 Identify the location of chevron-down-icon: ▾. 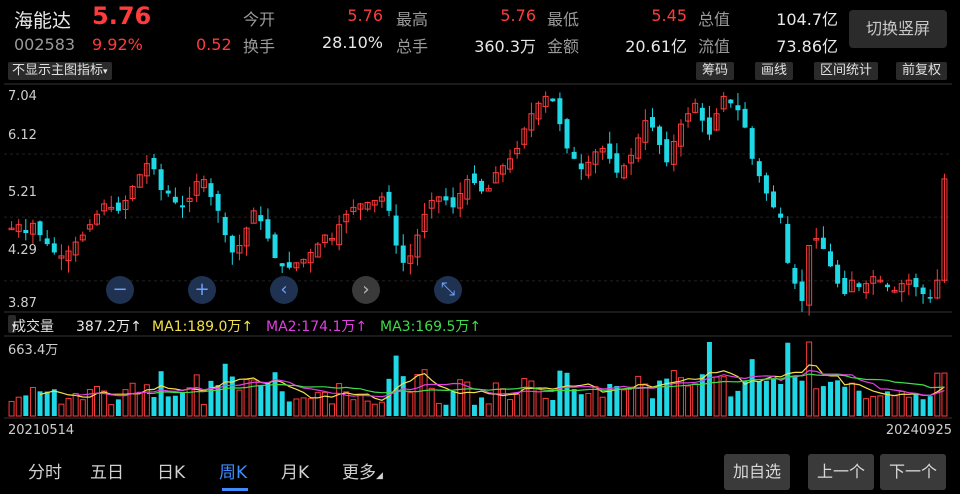
(14, 327).